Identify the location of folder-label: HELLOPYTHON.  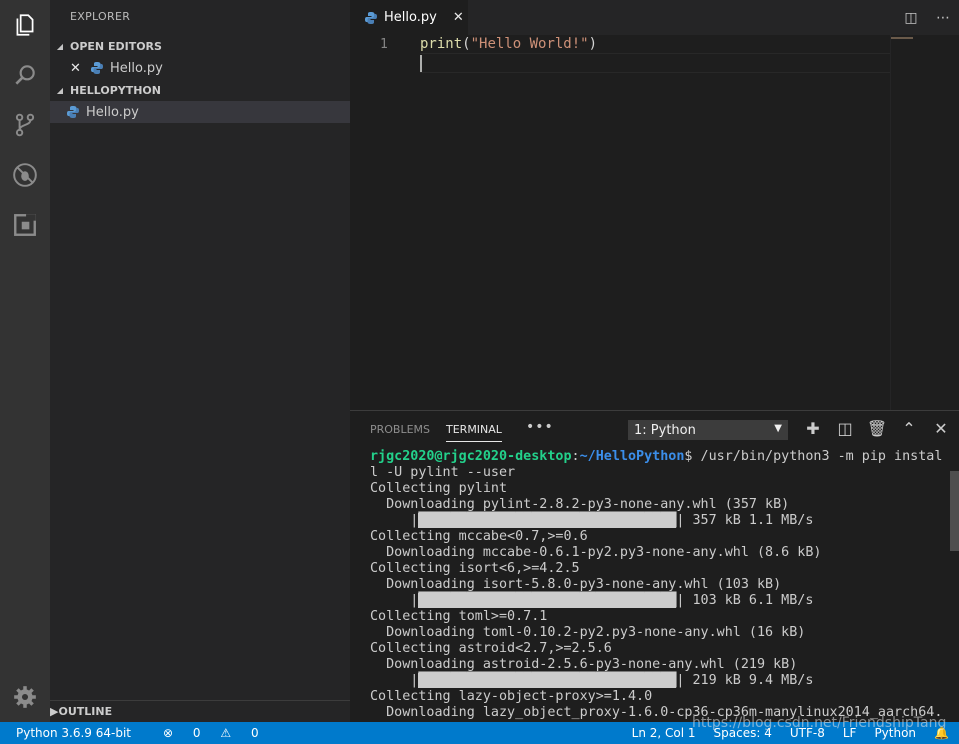
(115, 90).